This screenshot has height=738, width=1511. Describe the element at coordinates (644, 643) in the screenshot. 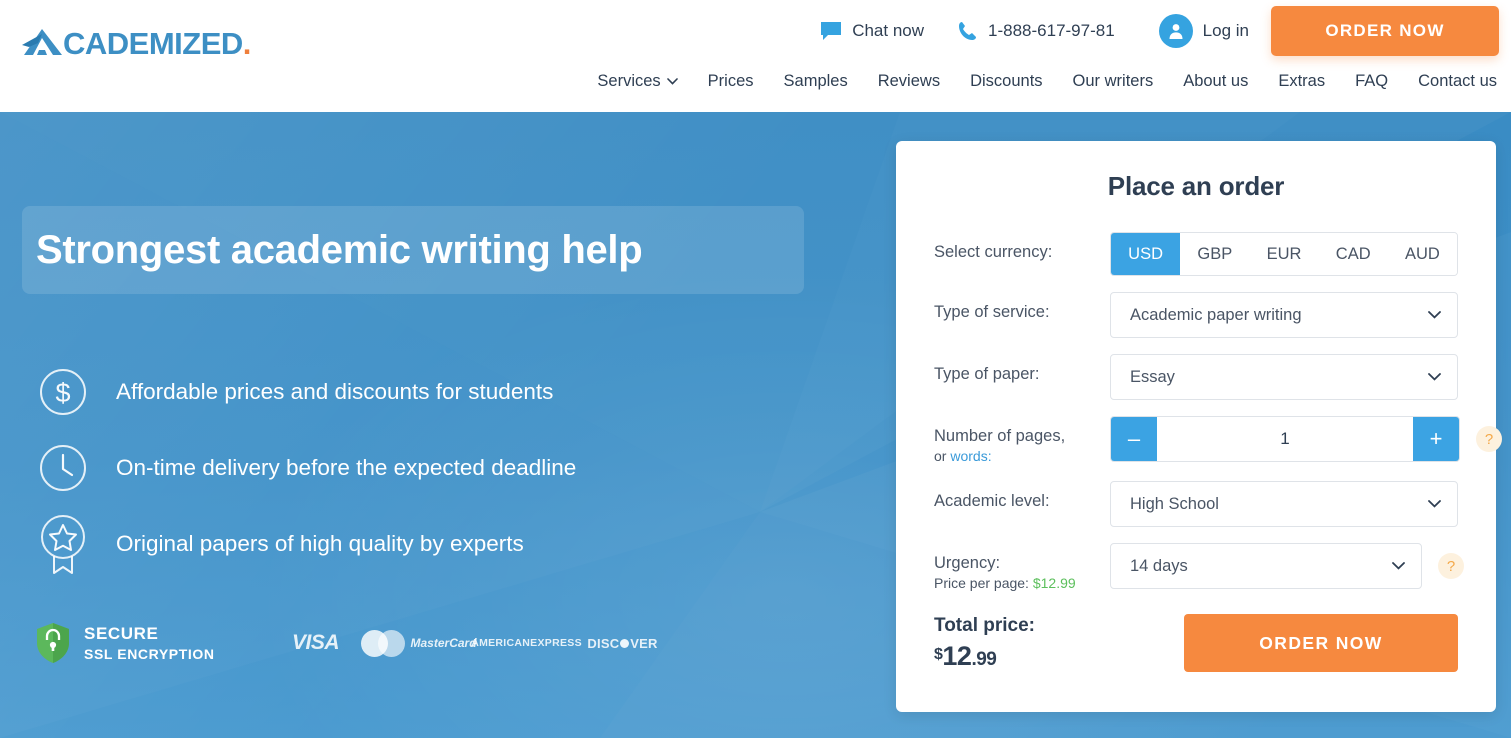

I see `discover-post: VER` at that location.